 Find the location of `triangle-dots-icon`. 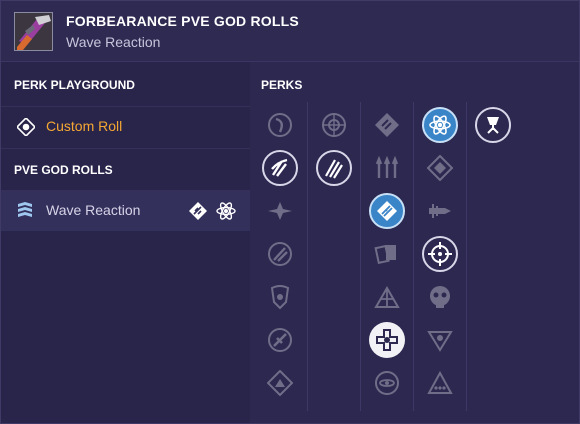

triangle-dots-icon is located at coordinates (440, 383).